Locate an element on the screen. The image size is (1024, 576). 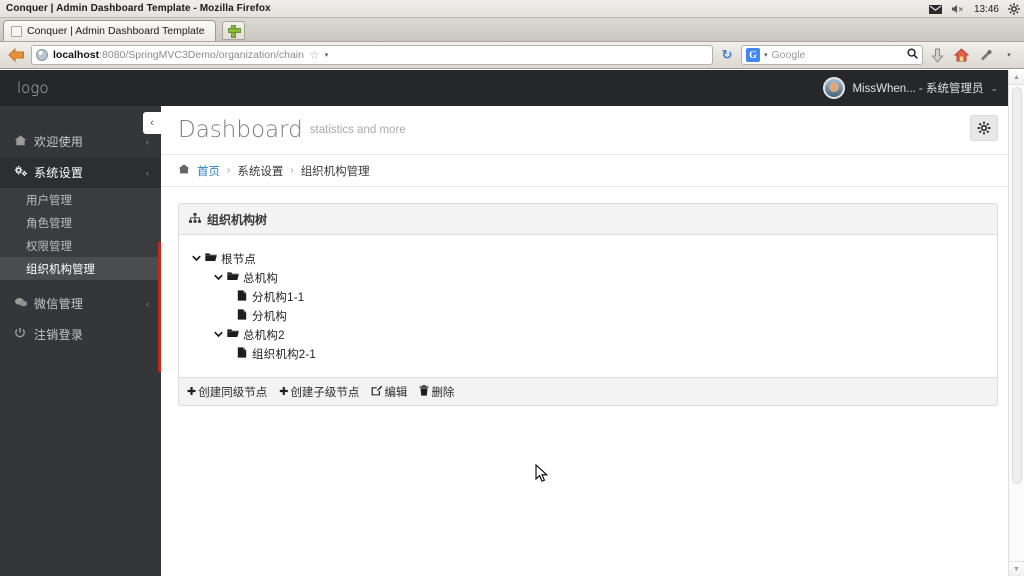
brand-logo: logo is located at coordinates (80, 88).